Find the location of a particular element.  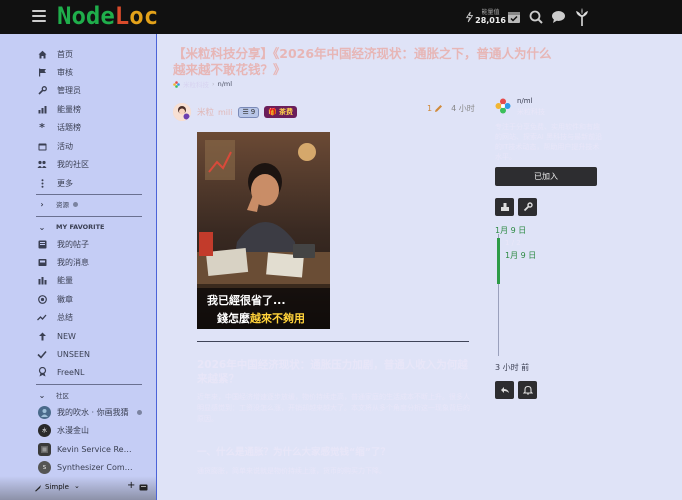

energy-stat: 能量值 28,016 is located at coordinates (486, 17).